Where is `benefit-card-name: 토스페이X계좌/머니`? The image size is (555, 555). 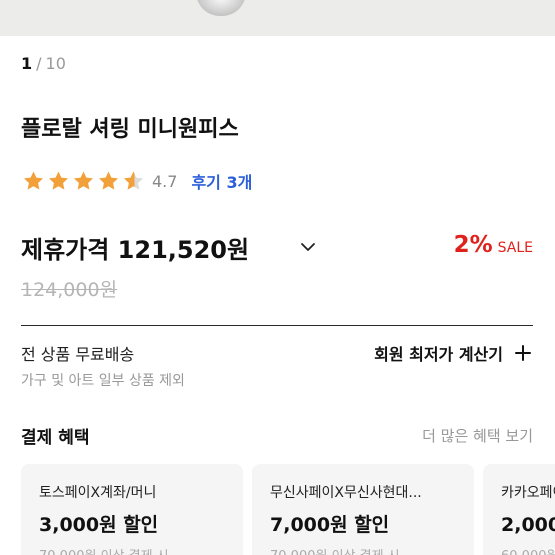 benefit-card-name: 토스페이X계좌/머니 is located at coordinates (98, 493).